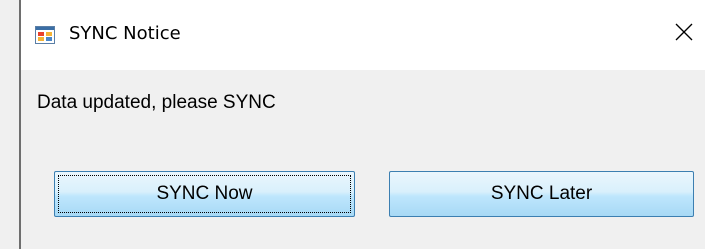  I want to click on sync-now-button: SYNC Now, so click(204, 194).